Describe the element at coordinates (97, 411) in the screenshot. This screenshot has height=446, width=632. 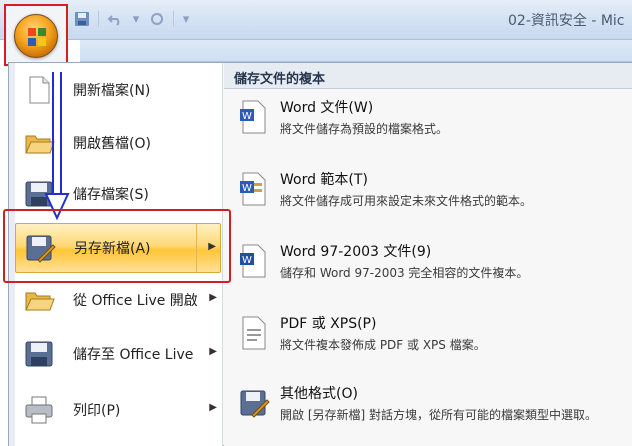
I see `menu-item-label: 列印(P)` at that location.